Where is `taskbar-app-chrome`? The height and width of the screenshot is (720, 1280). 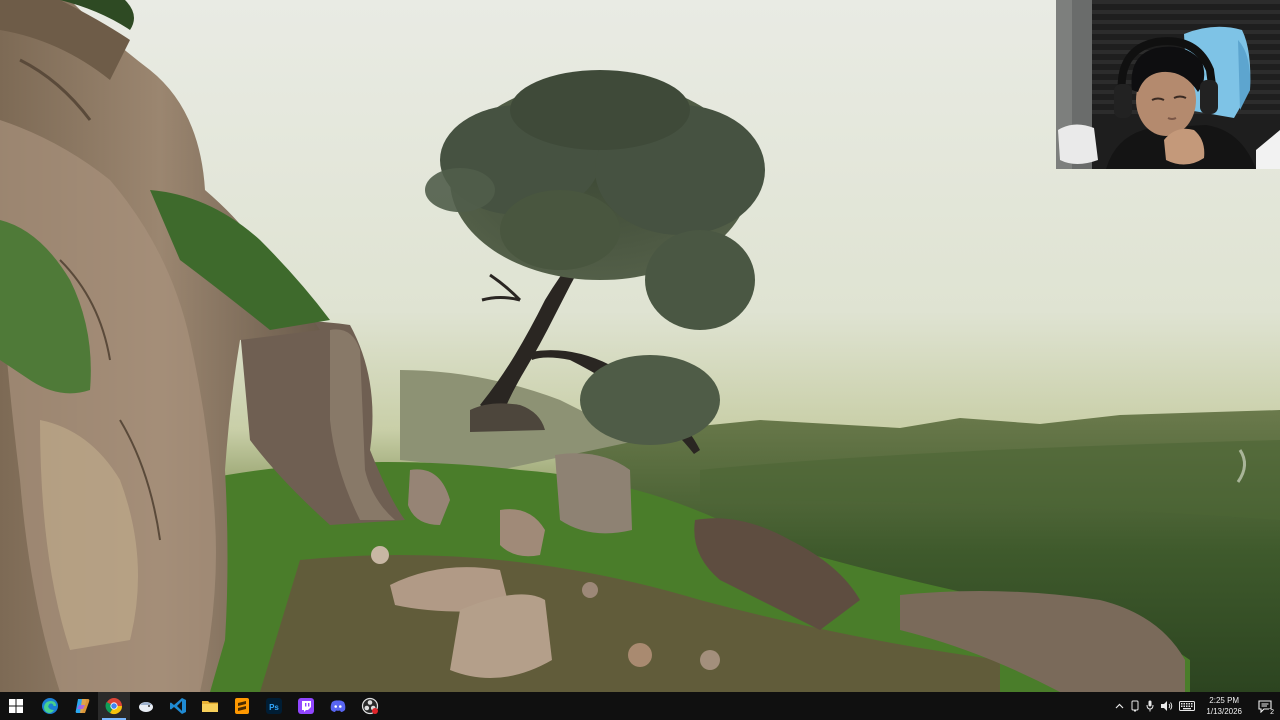 taskbar-app-chrome is located at coordinates (114, 706).